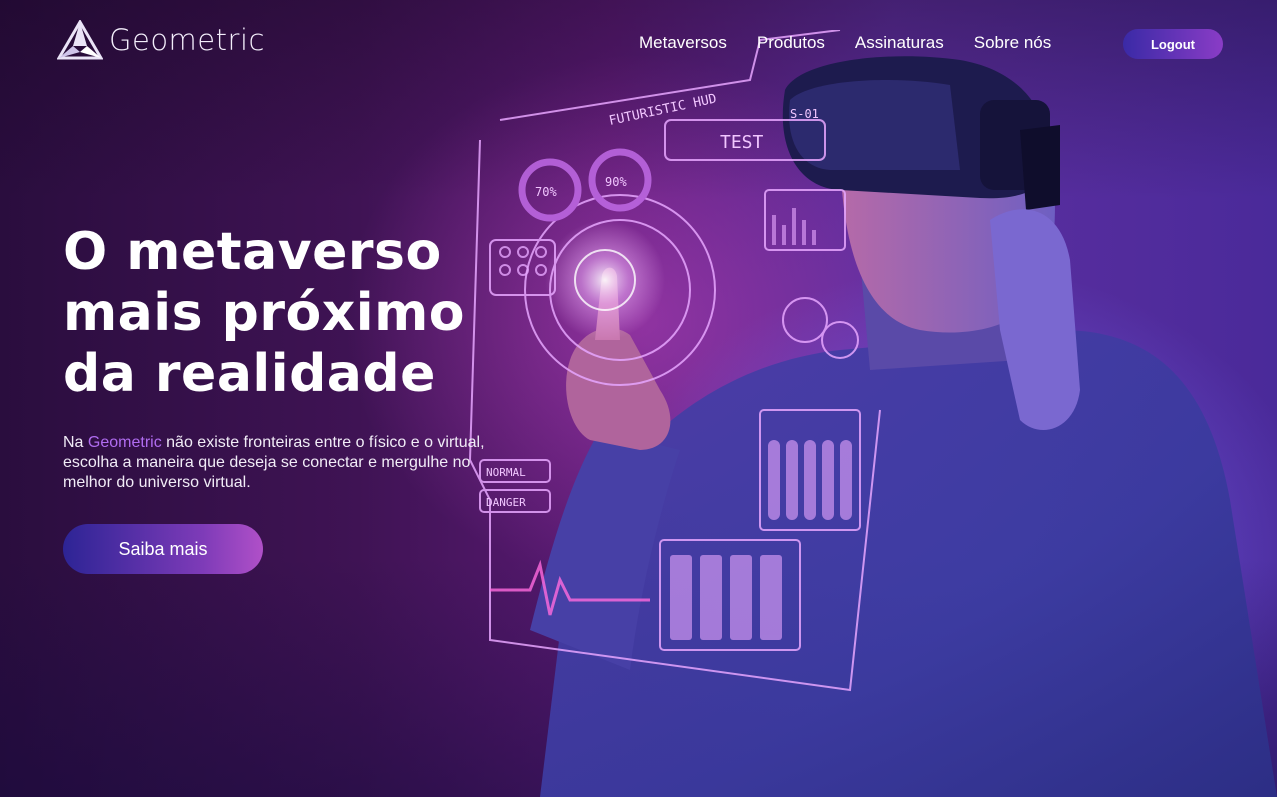 This screenshot has height=797, width=1277. I want to click on hud-danger-label: DANGER, so click(506, 502).